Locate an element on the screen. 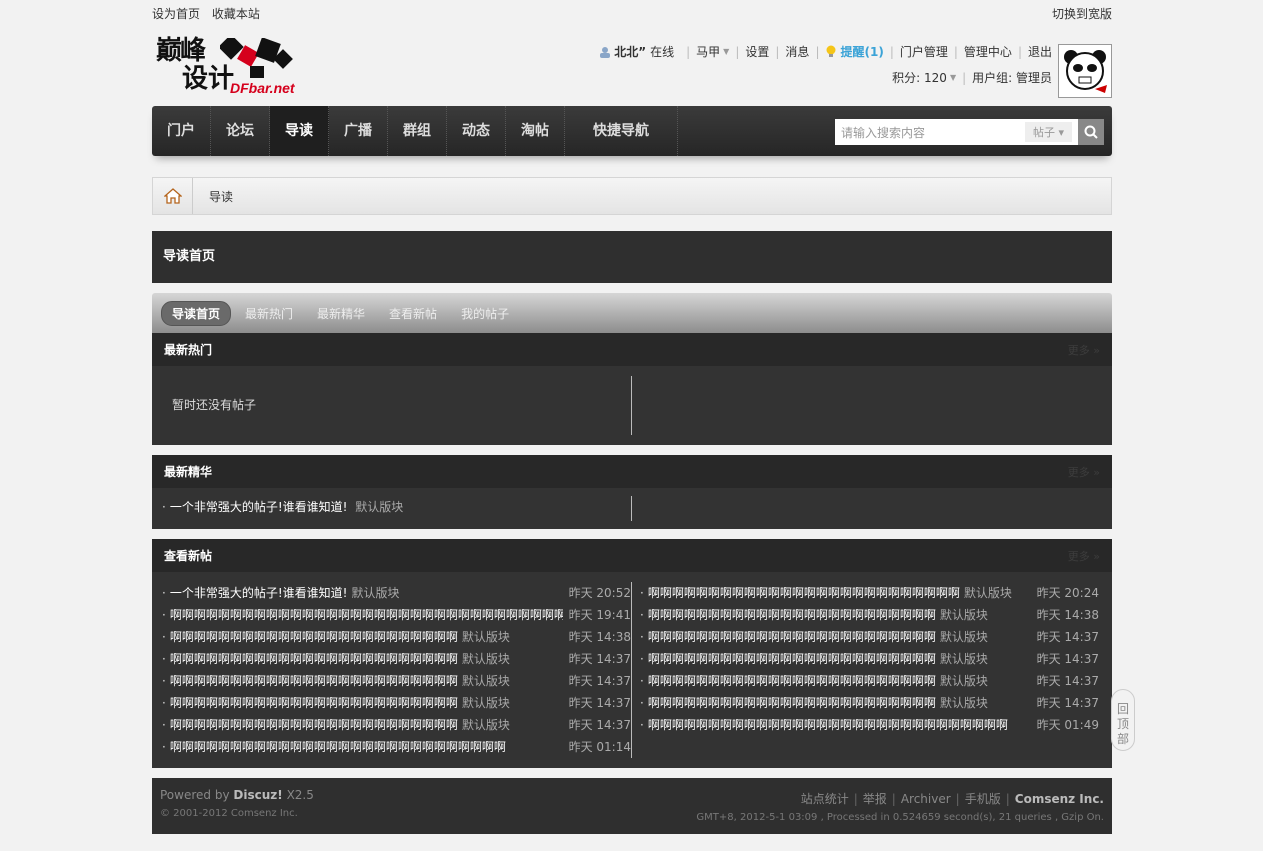 The image size is (1263, 851). post-time: 昨天 14:37 is located at coordinates (599, 703).